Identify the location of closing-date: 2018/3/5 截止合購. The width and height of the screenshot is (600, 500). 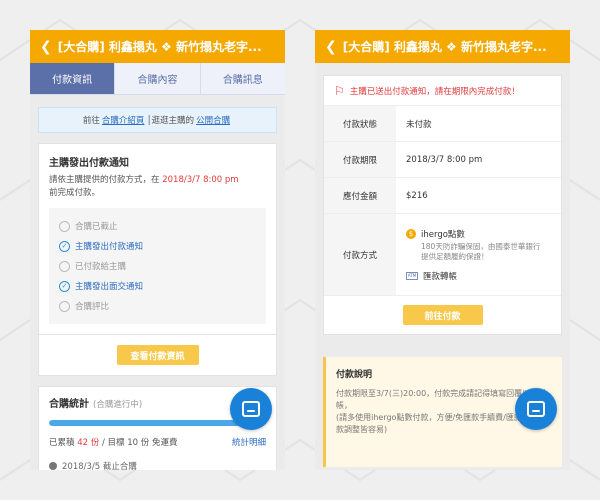
(99, 466).